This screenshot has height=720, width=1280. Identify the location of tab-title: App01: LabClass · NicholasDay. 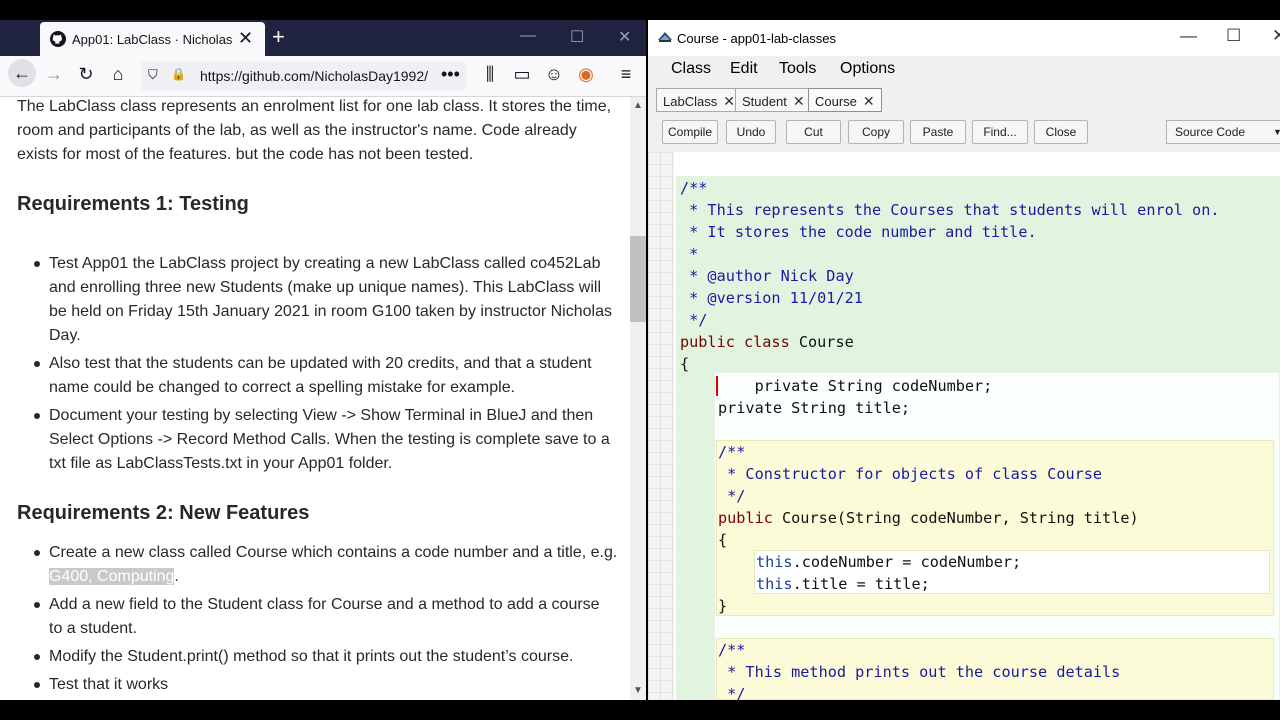
(152, 39).